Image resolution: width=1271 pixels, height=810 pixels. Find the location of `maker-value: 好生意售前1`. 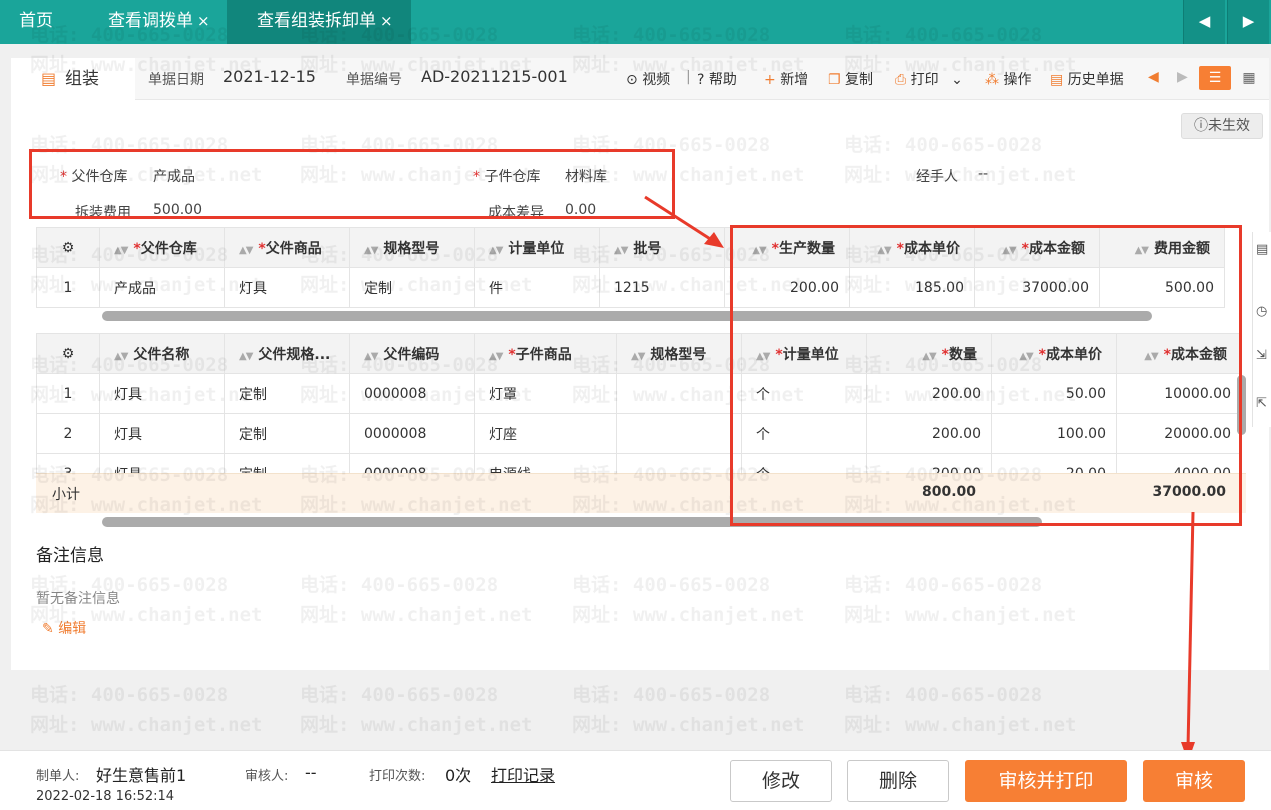

maker-value: 好生意售前1 is located at coordinates (141, 775).